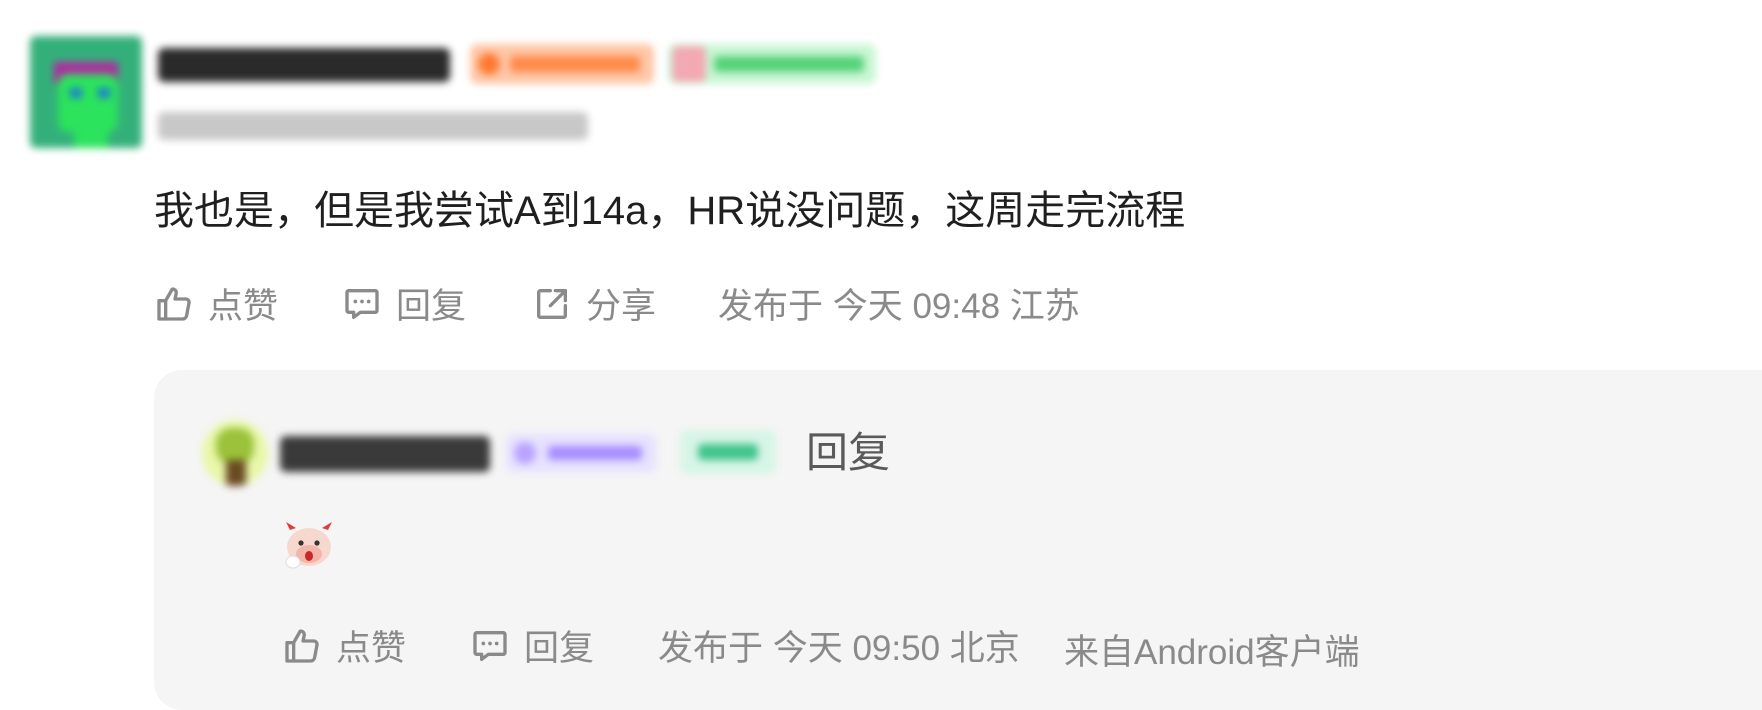  I want to click on reply-meta: 发布于 今天 09:50 北京, so click(839, 648).